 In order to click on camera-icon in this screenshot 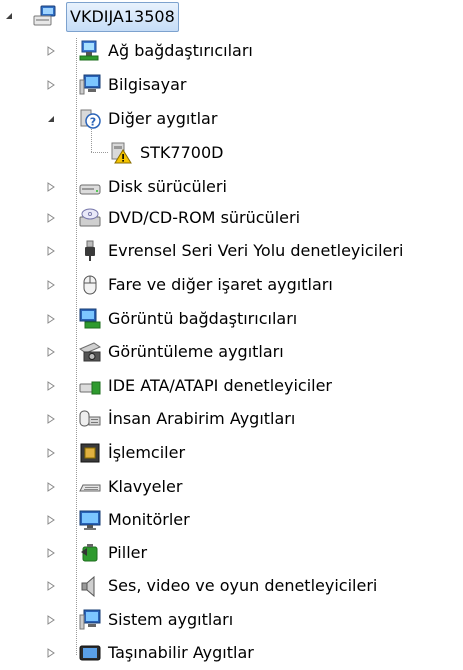, I will do `click(90, 352)`.